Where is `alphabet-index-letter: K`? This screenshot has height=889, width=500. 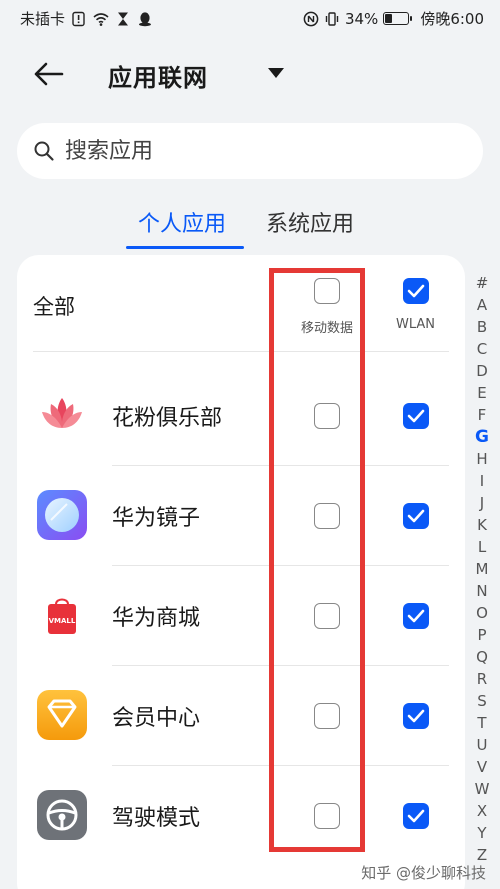
alphabet-index-letter: K is located at coordinates (482, 525).